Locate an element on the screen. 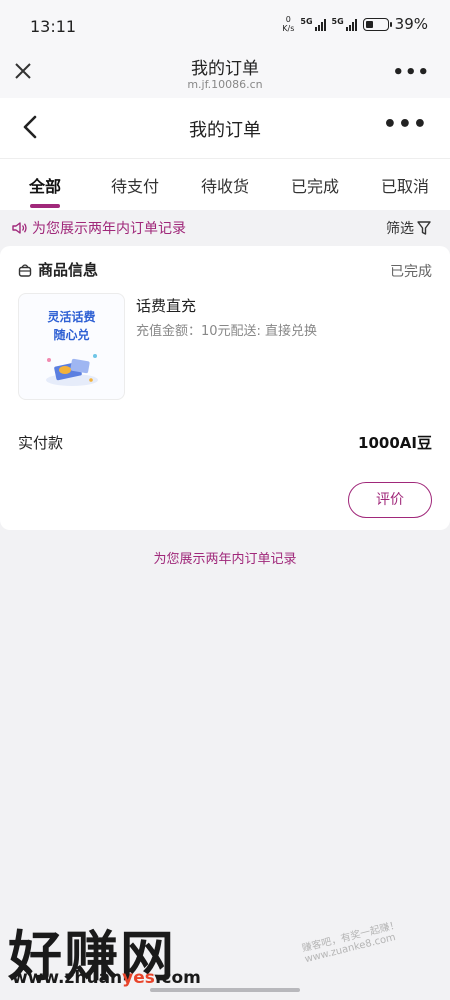  watermark-url: www.zhuanyes.com is located at coordinates (106, 978).